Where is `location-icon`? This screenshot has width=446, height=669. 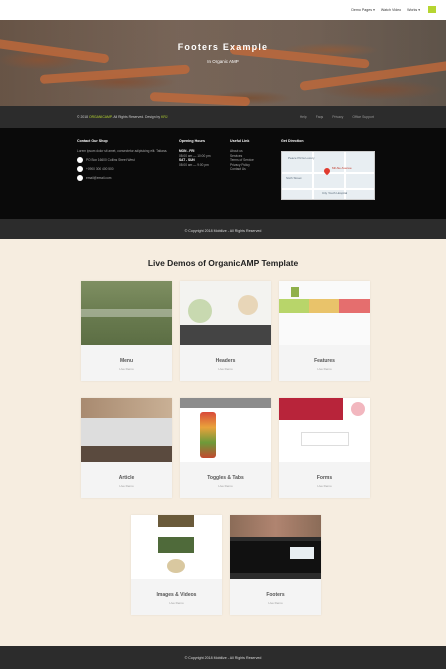
location-icon is located at coordinates (80, 159).